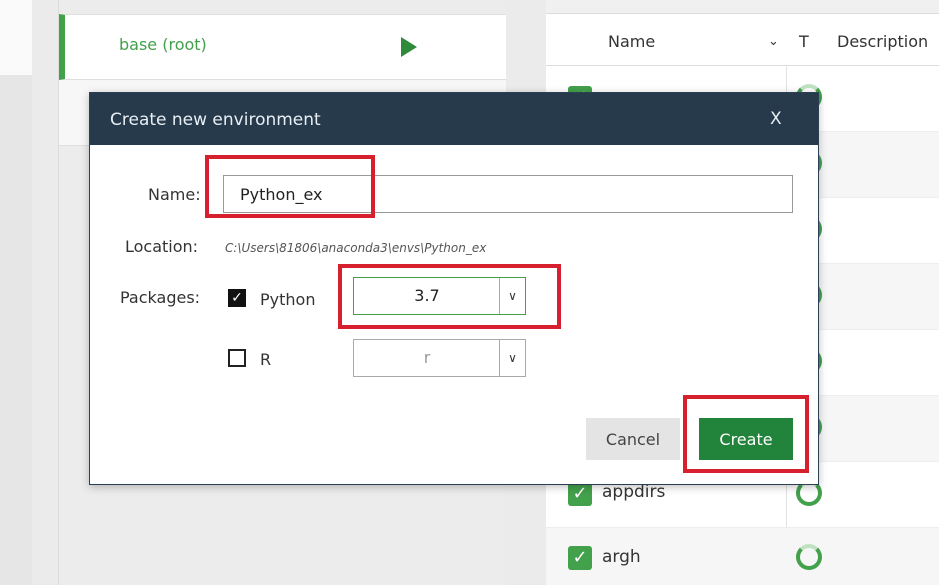  What do you see at coordinates (282, 47) in the screenshot?
I see `environment-row-base: base (root)` at bounding box center [282, 47].